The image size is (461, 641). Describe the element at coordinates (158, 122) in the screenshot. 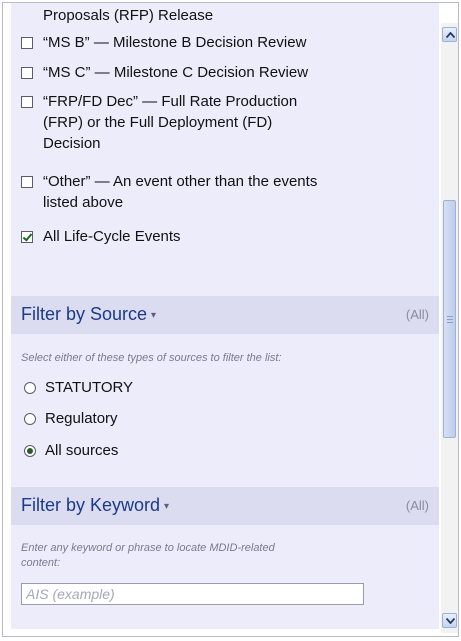

I see `lifecycle-item-label-line2: (FRP) or the Full Deployment (FD)` at that location.